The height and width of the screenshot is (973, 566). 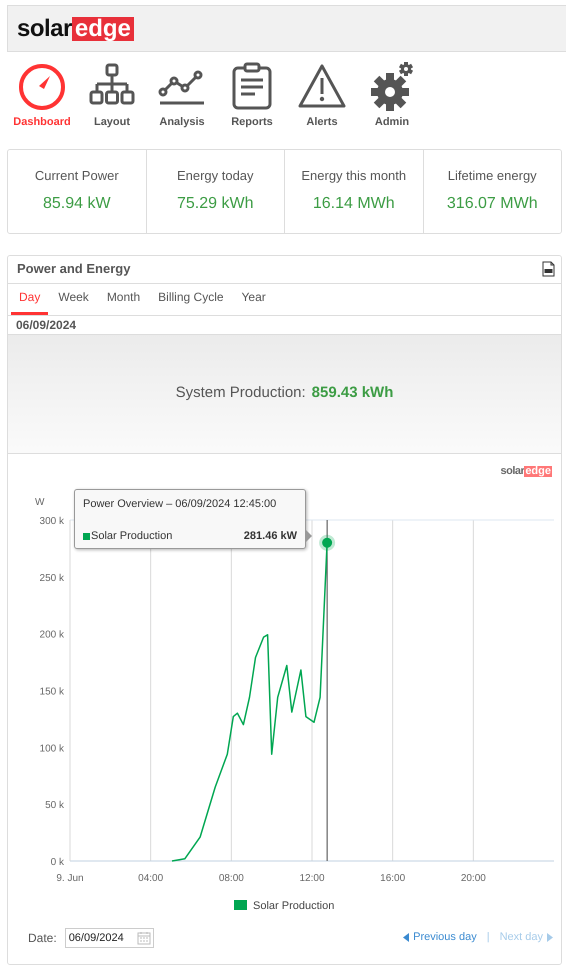 I want to click on kpi-label: Energy today, so click(x=215, y=176).